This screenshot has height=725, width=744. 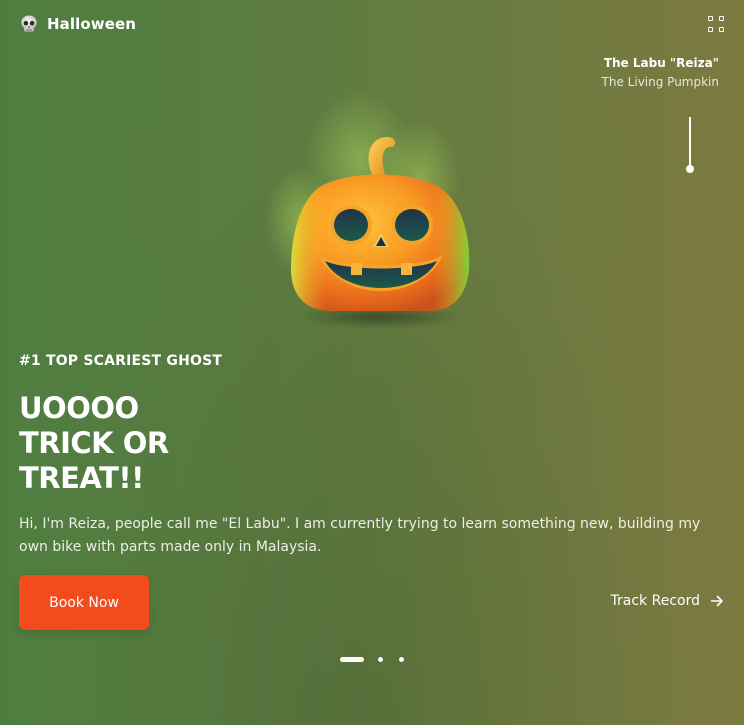 What do you see at coordinates (716, 601) in the screenshot?
I see `arrow-right-icon` at bounding box center [716, 601].